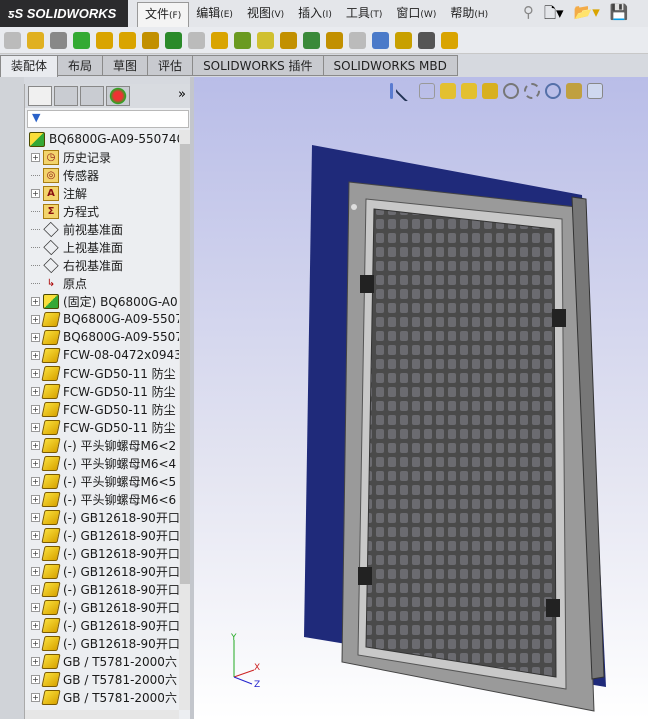 Image resolution: width=648 pixels, height=719 pixels. What do you see at coordinates (102, 265) in the screenshot?
I see `tree-item: 右视基准面` at bounding box center [102, 265].